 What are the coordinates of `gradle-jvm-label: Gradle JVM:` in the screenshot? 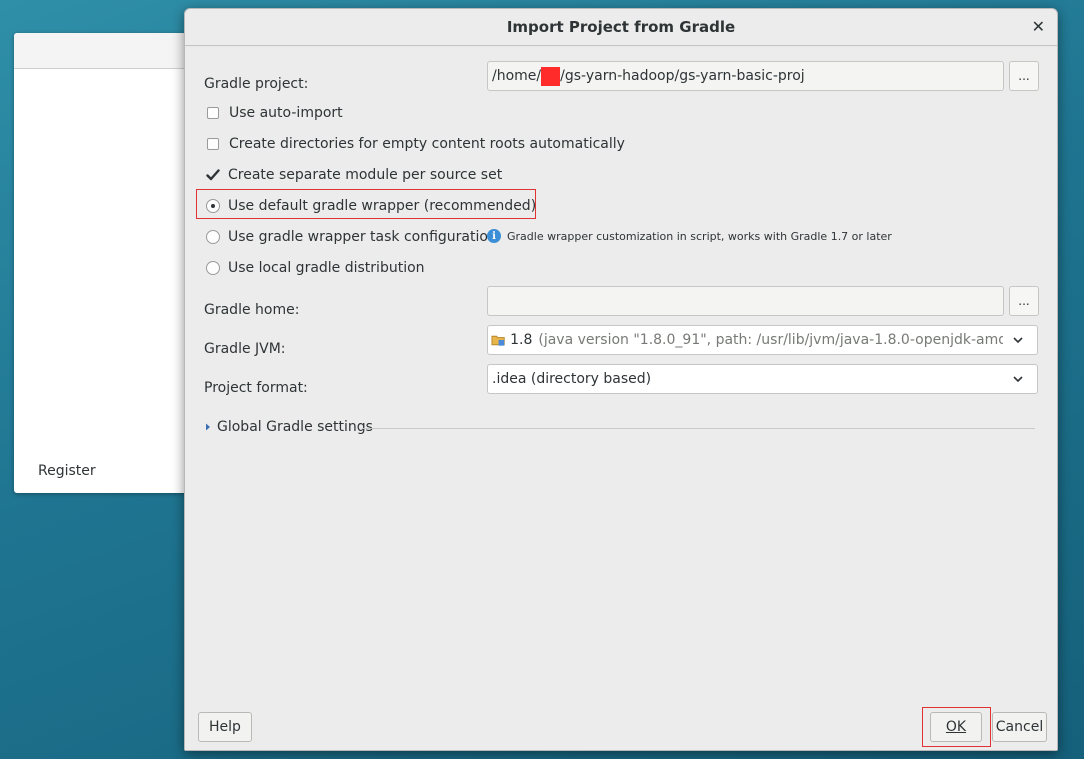 It's located at (245, 349).